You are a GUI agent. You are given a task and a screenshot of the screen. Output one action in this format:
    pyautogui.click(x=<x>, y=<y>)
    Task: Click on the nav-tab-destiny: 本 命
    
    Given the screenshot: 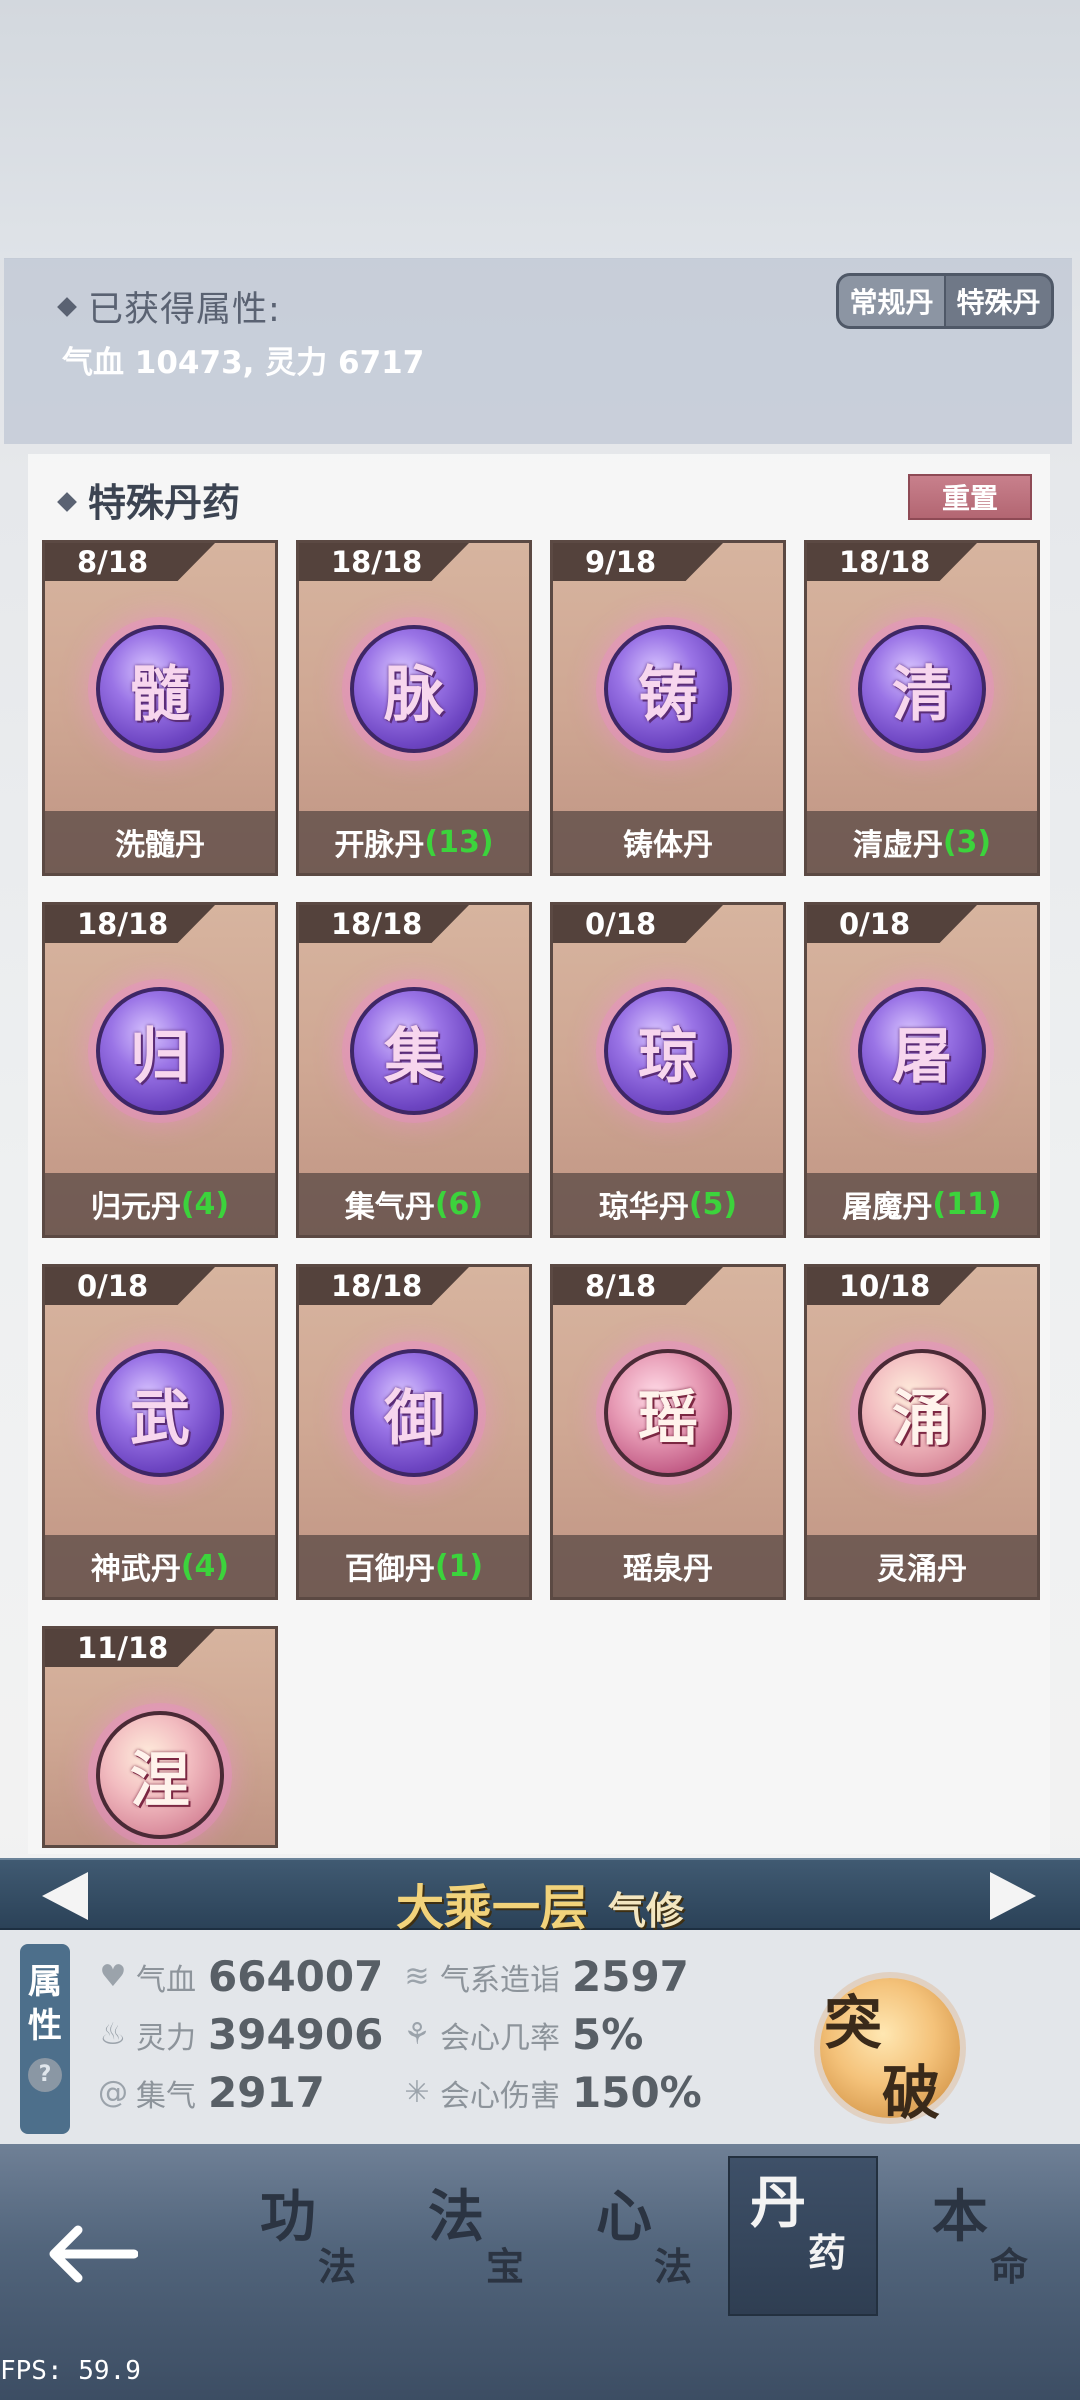 What is the action you would take?
    pyautogui.click(x=987, y=2242)
    